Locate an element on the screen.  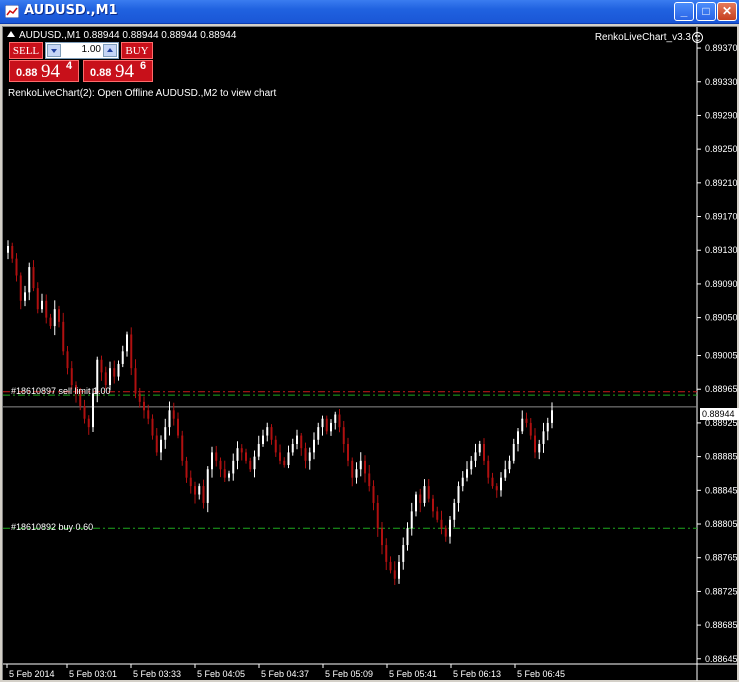
x-tick-label: 5 Feb 06:13 is located at coordinates (477, 674).